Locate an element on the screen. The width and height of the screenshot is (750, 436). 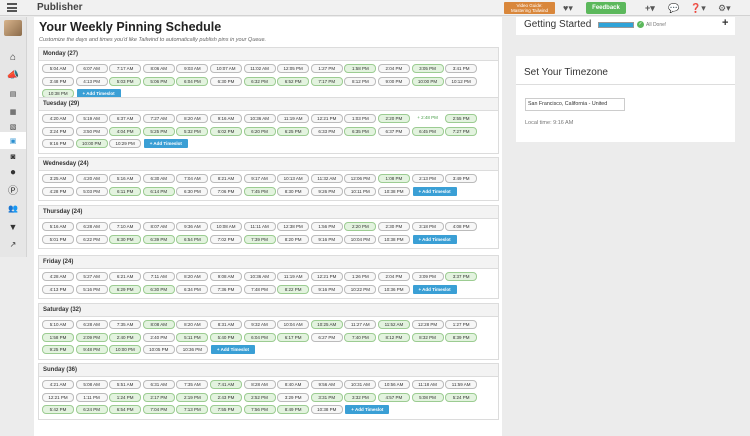
timeslot: 7:27 AM is located at coordinates (158, 118).